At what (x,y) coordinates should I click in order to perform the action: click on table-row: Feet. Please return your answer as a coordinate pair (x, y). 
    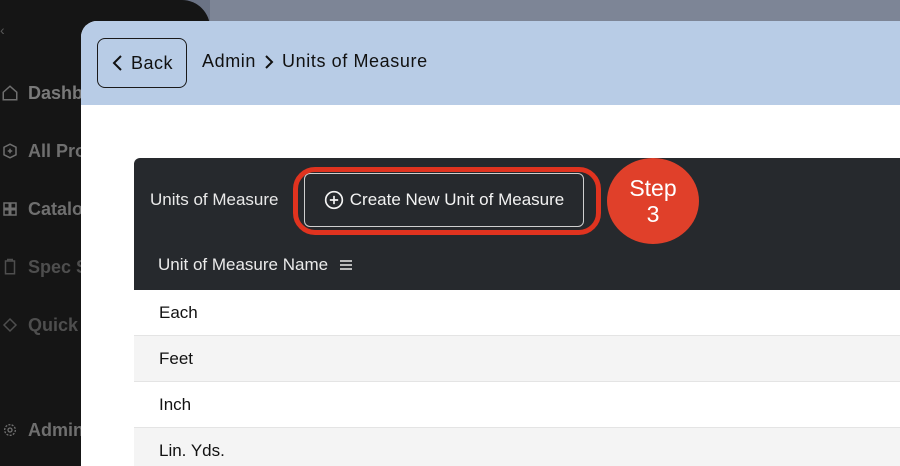
    Looking at the image, I should click on (517, 359).